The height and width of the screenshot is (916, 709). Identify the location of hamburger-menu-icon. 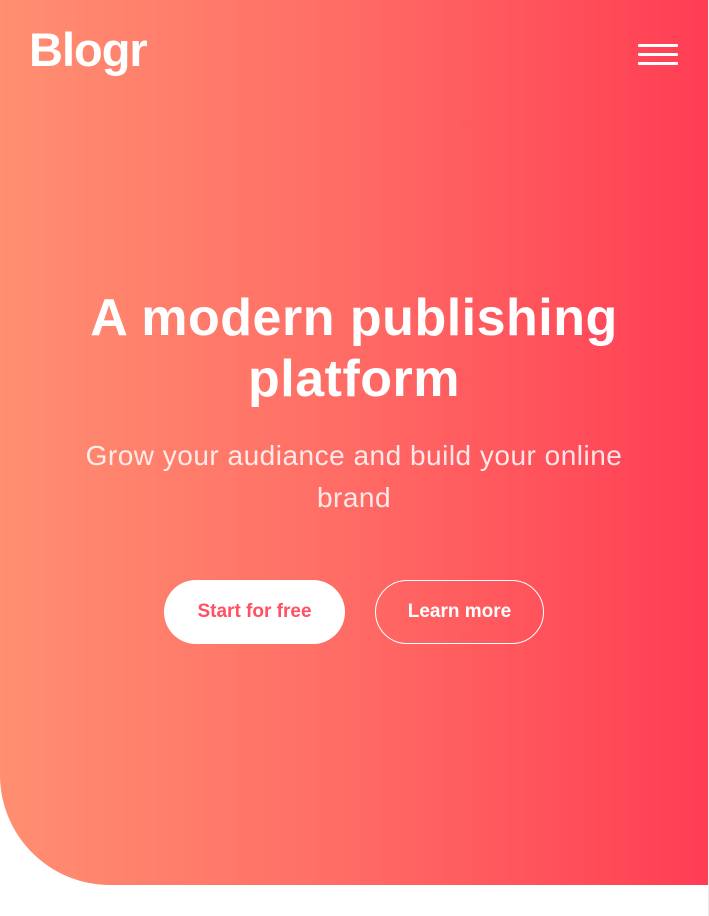
(658, 55).